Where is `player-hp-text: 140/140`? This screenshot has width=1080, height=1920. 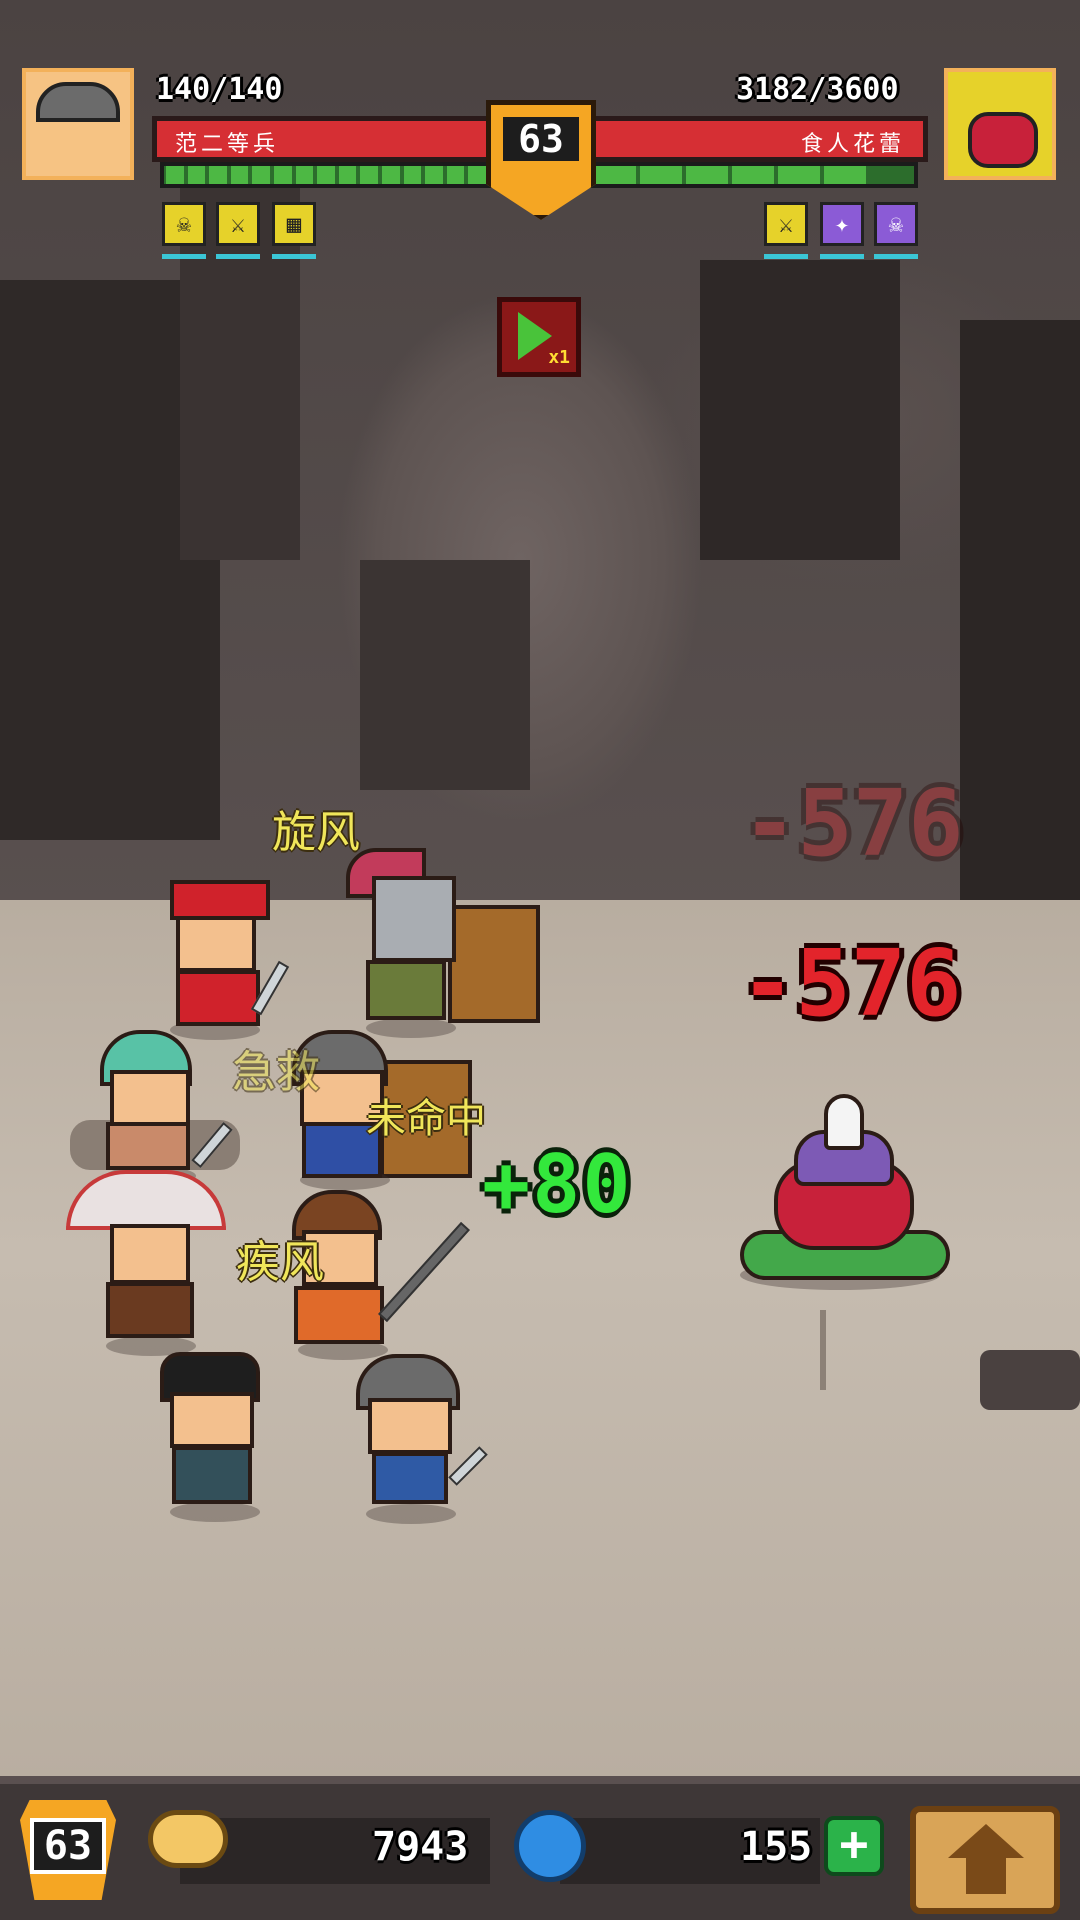
player-hp-text: 140/140 is located at coordinates (219, 89).